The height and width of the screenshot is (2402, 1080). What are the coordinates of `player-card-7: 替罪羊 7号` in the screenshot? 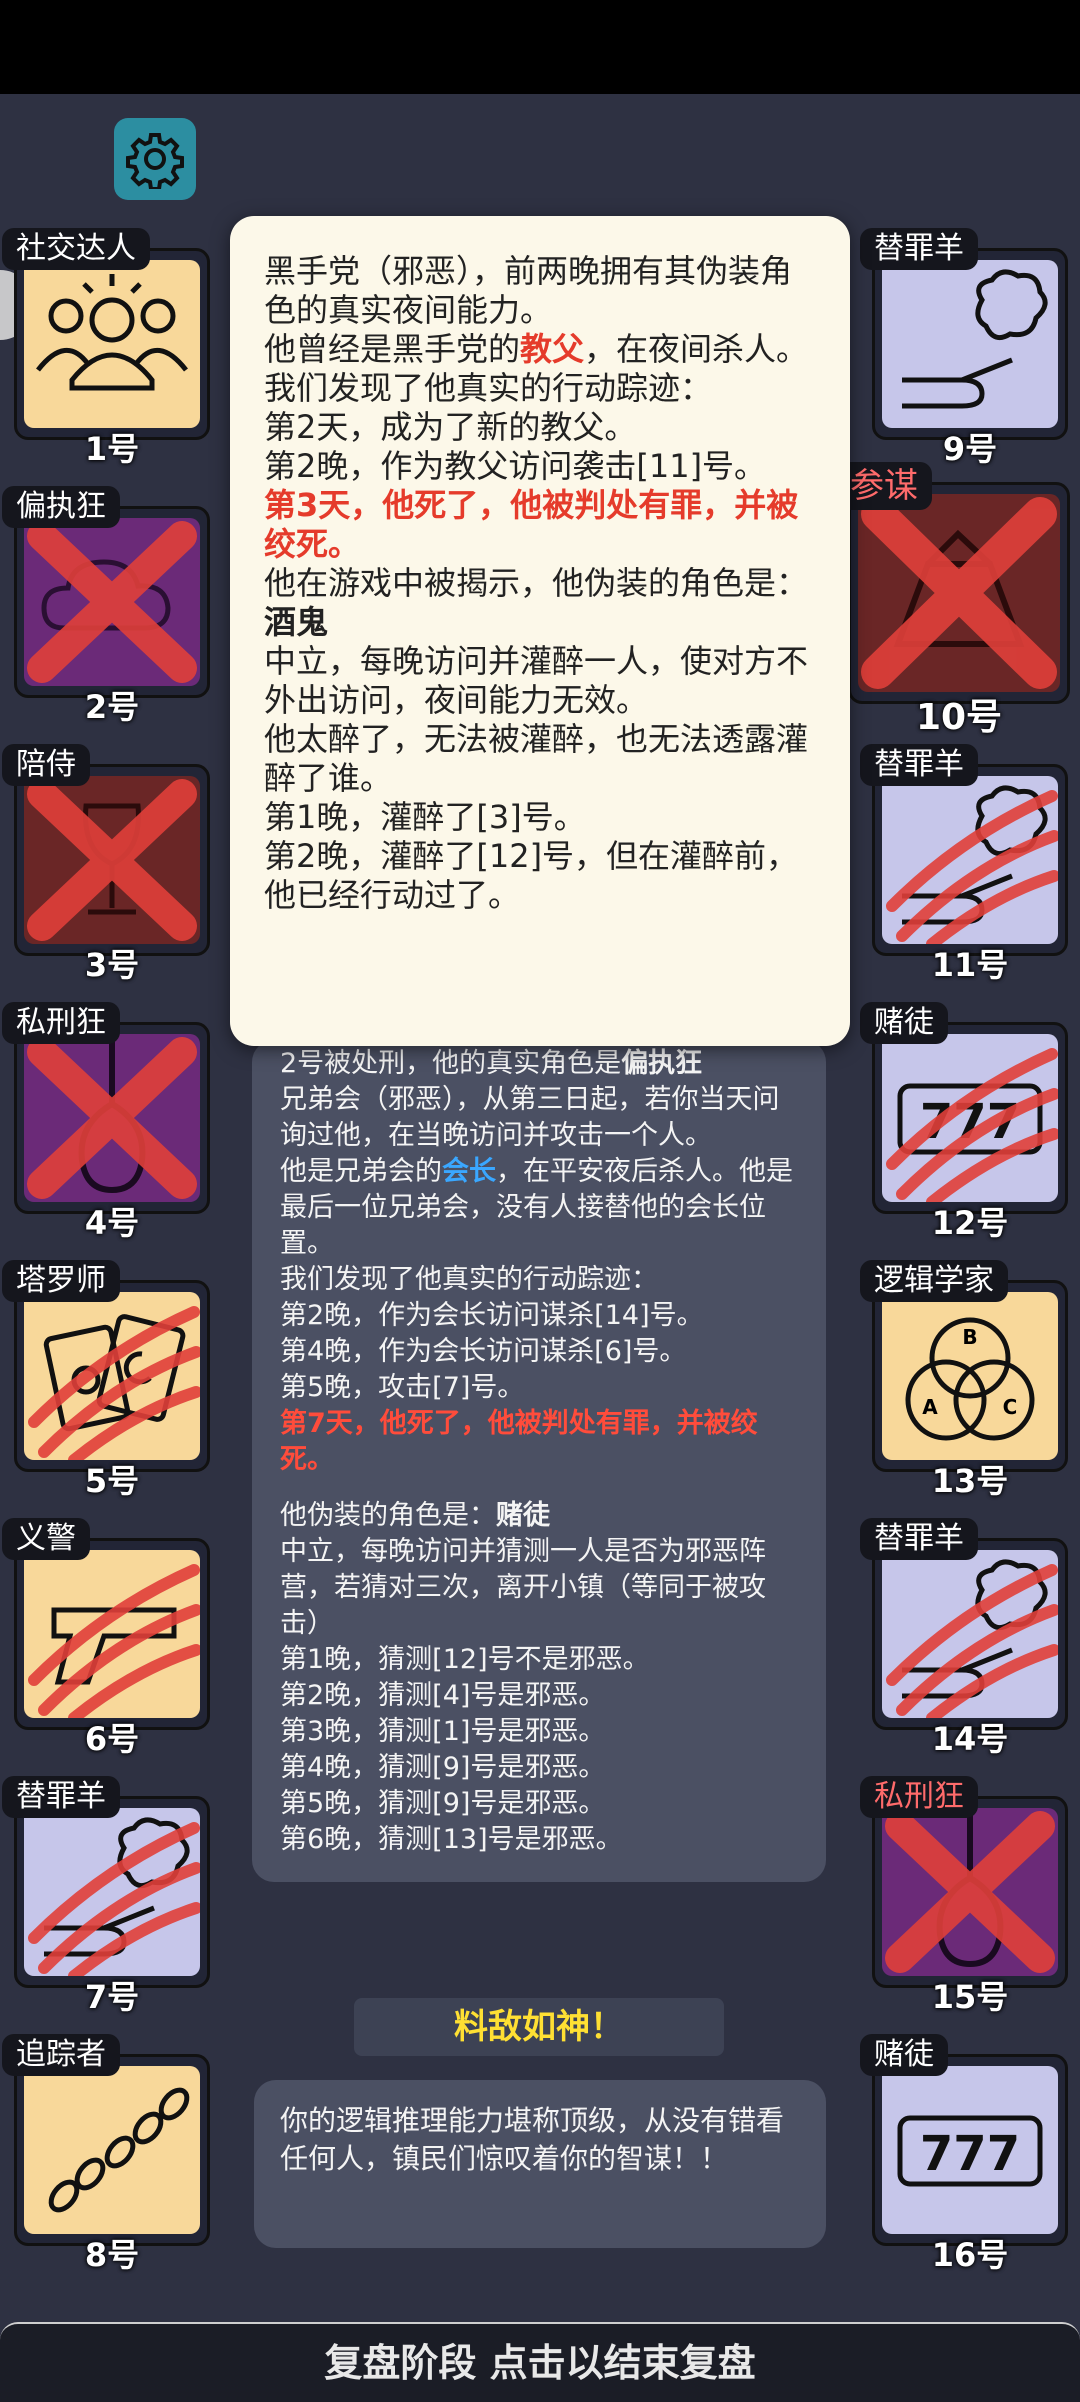 It's located at (106, 1896).